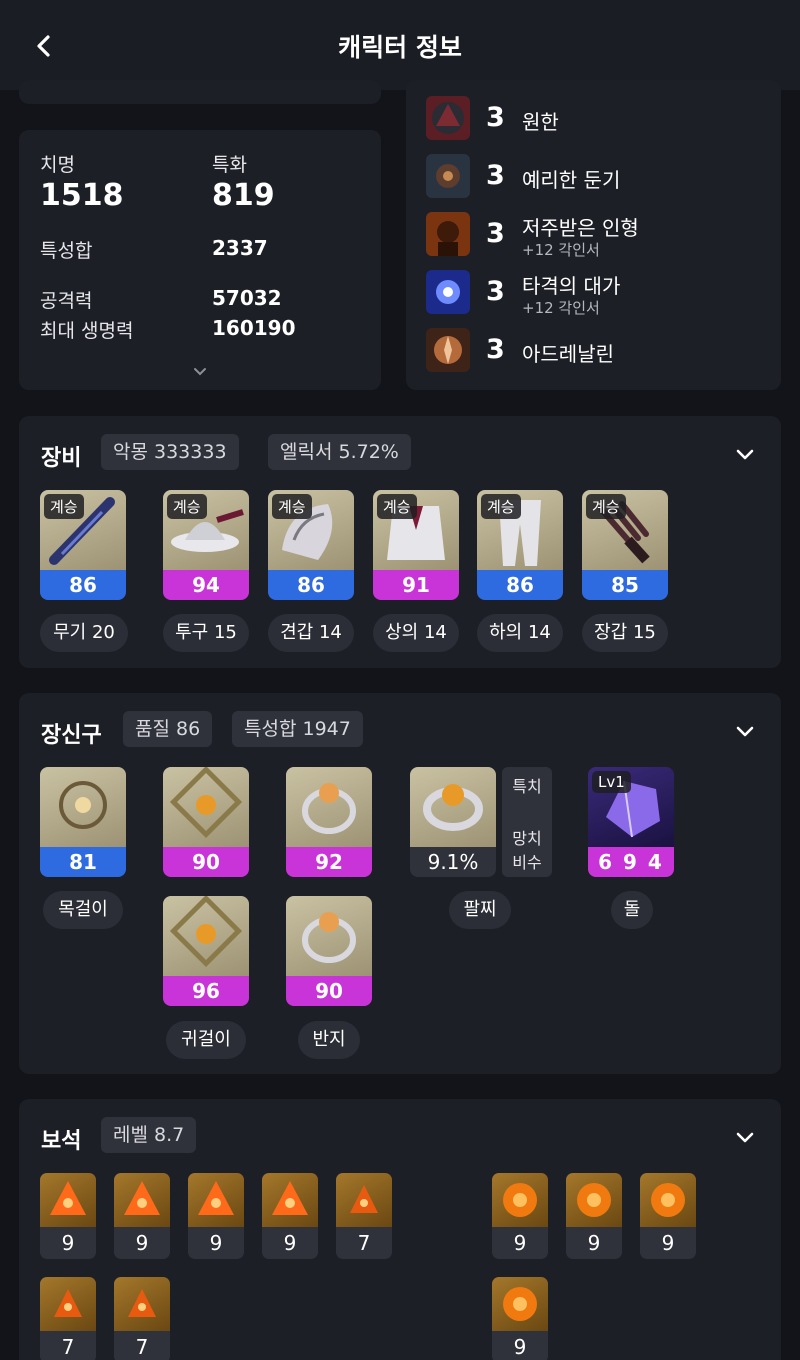 The image size is (800, 1360). What do you see at coordinates (61, 1141) in the screenshot?
I see `gems-title: 보석` at bounding box center [61, 1141].